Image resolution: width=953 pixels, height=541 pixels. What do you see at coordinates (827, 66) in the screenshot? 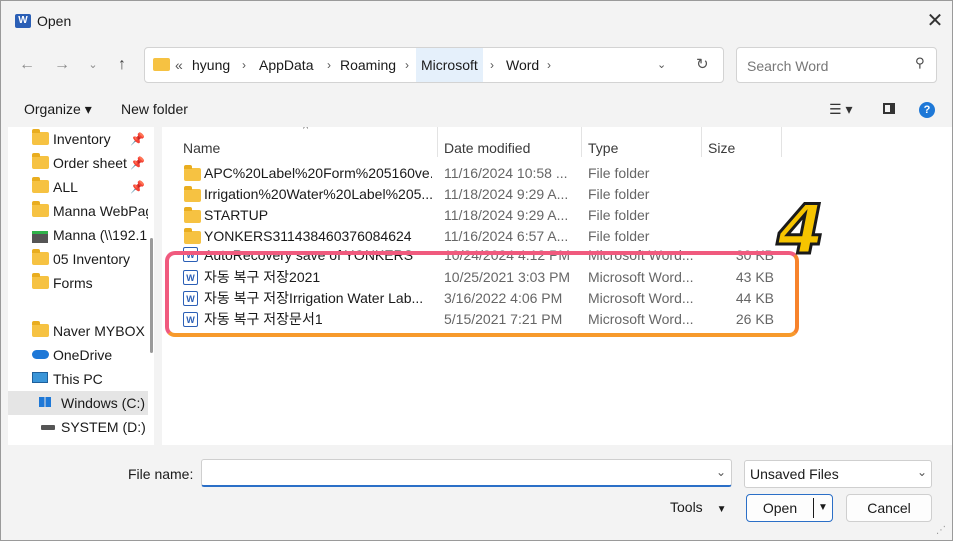
I see `search-input` at bounding box center [827, 66].